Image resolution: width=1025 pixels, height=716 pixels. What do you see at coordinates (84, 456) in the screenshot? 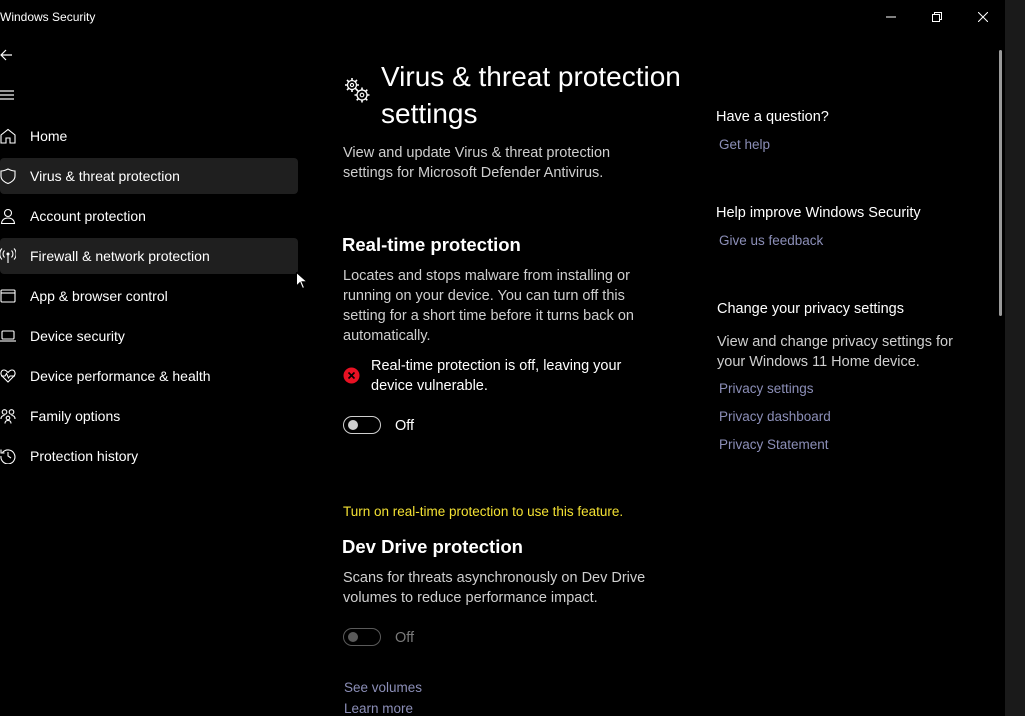
I see `sidebar-item-label: Protection history` at bounding box center [84, 456].